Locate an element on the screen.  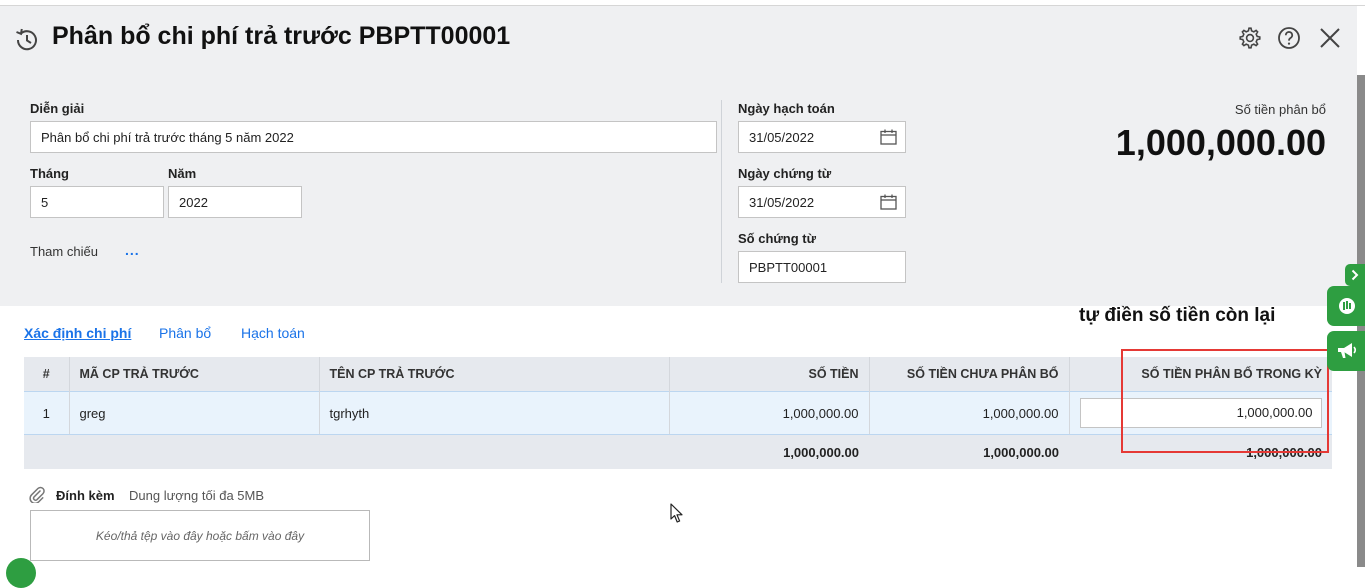
close-icon is located at coordinates (1330, 38).